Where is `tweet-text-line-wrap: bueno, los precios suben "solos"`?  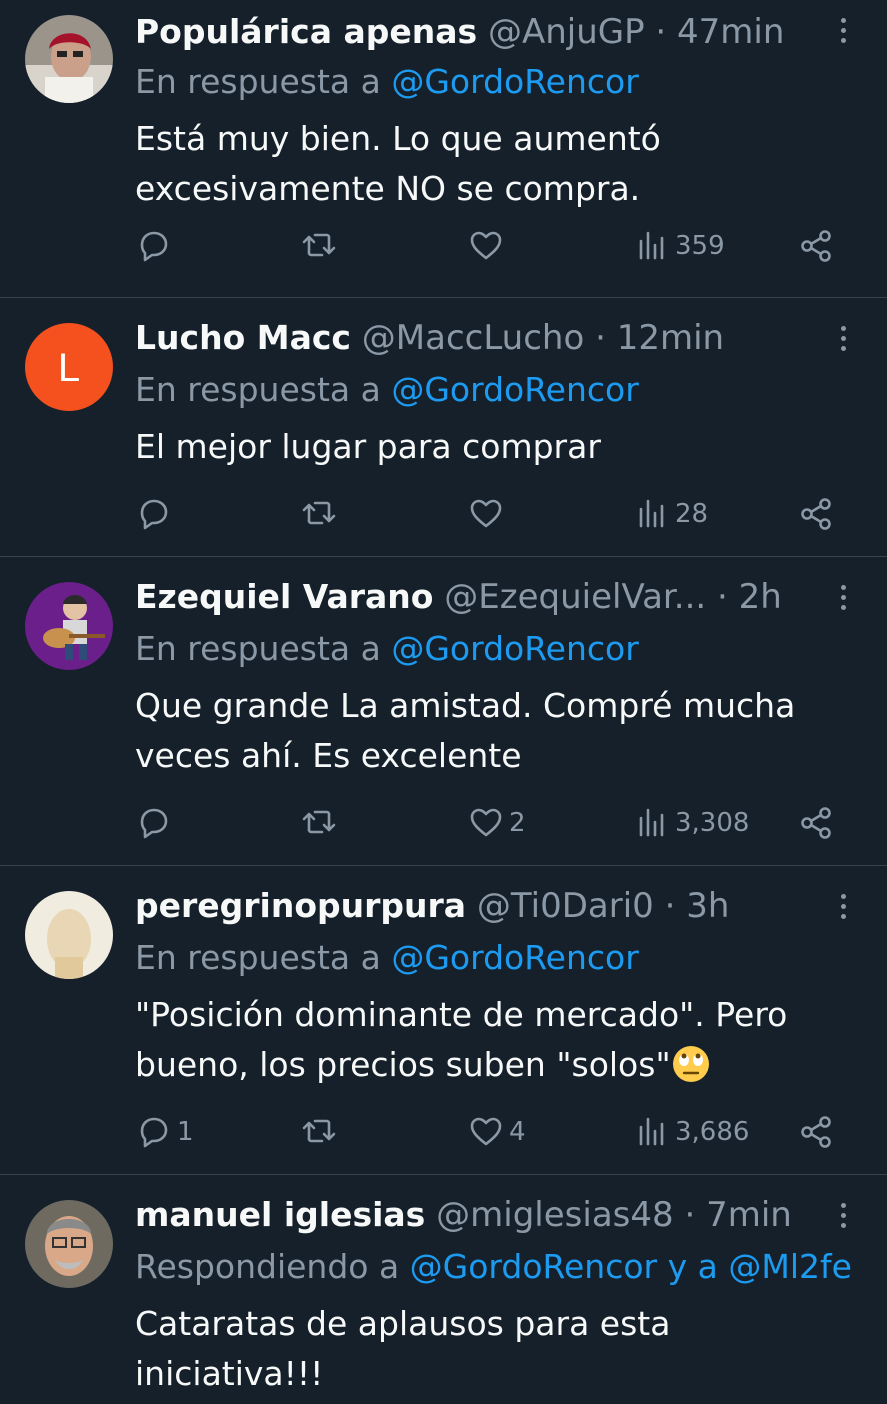 tweet-text-line-wrap: bueno, los precios suben "solos" is located at coordinates (491, 1065).